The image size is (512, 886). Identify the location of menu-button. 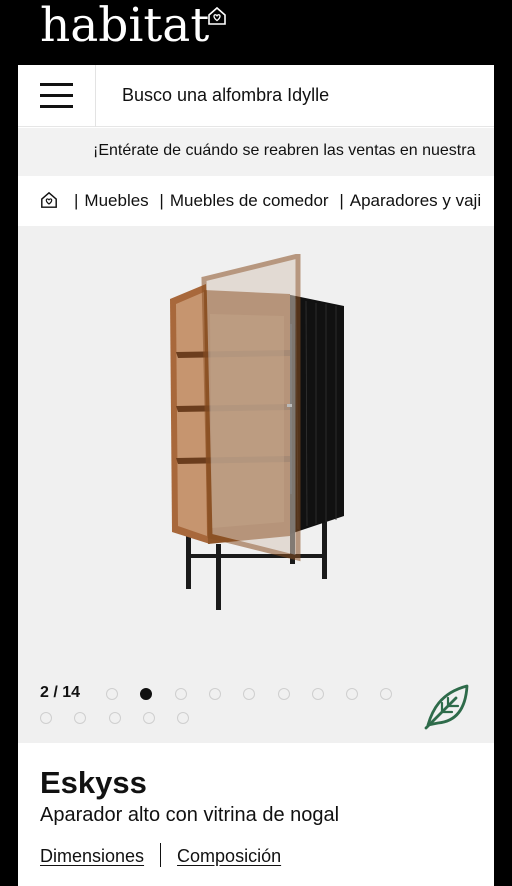
(57, 96).